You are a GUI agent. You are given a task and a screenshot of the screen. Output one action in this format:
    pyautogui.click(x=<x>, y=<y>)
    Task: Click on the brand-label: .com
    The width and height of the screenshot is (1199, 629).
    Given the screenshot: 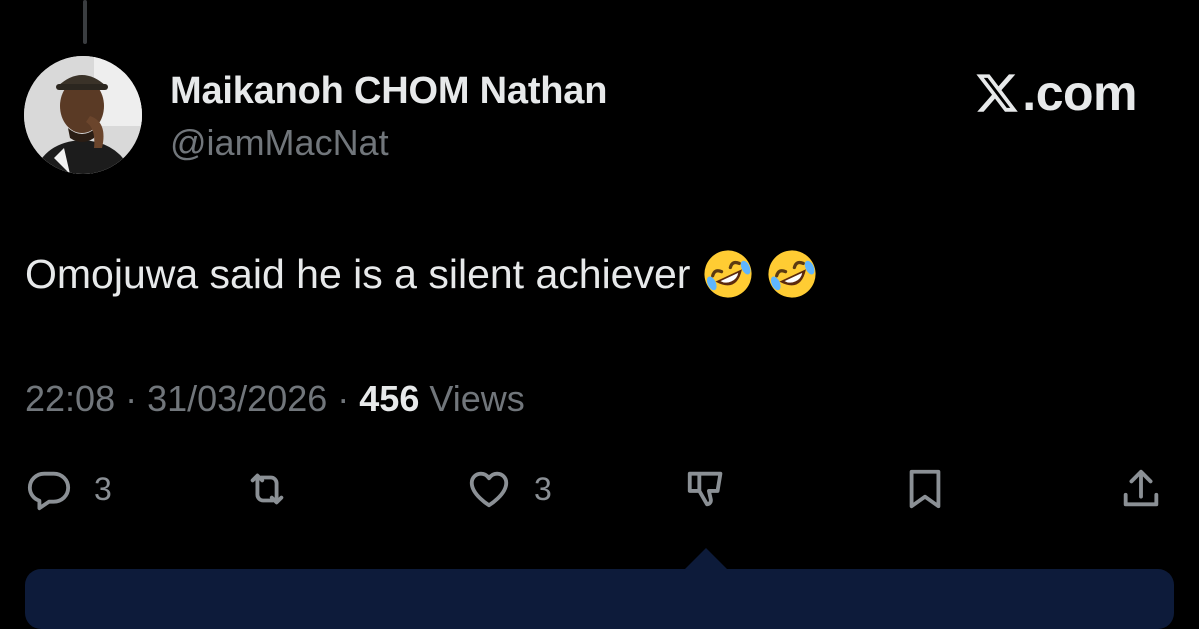 What is the action you would take?
    pyautogui.click(x=1079, y=93)
    